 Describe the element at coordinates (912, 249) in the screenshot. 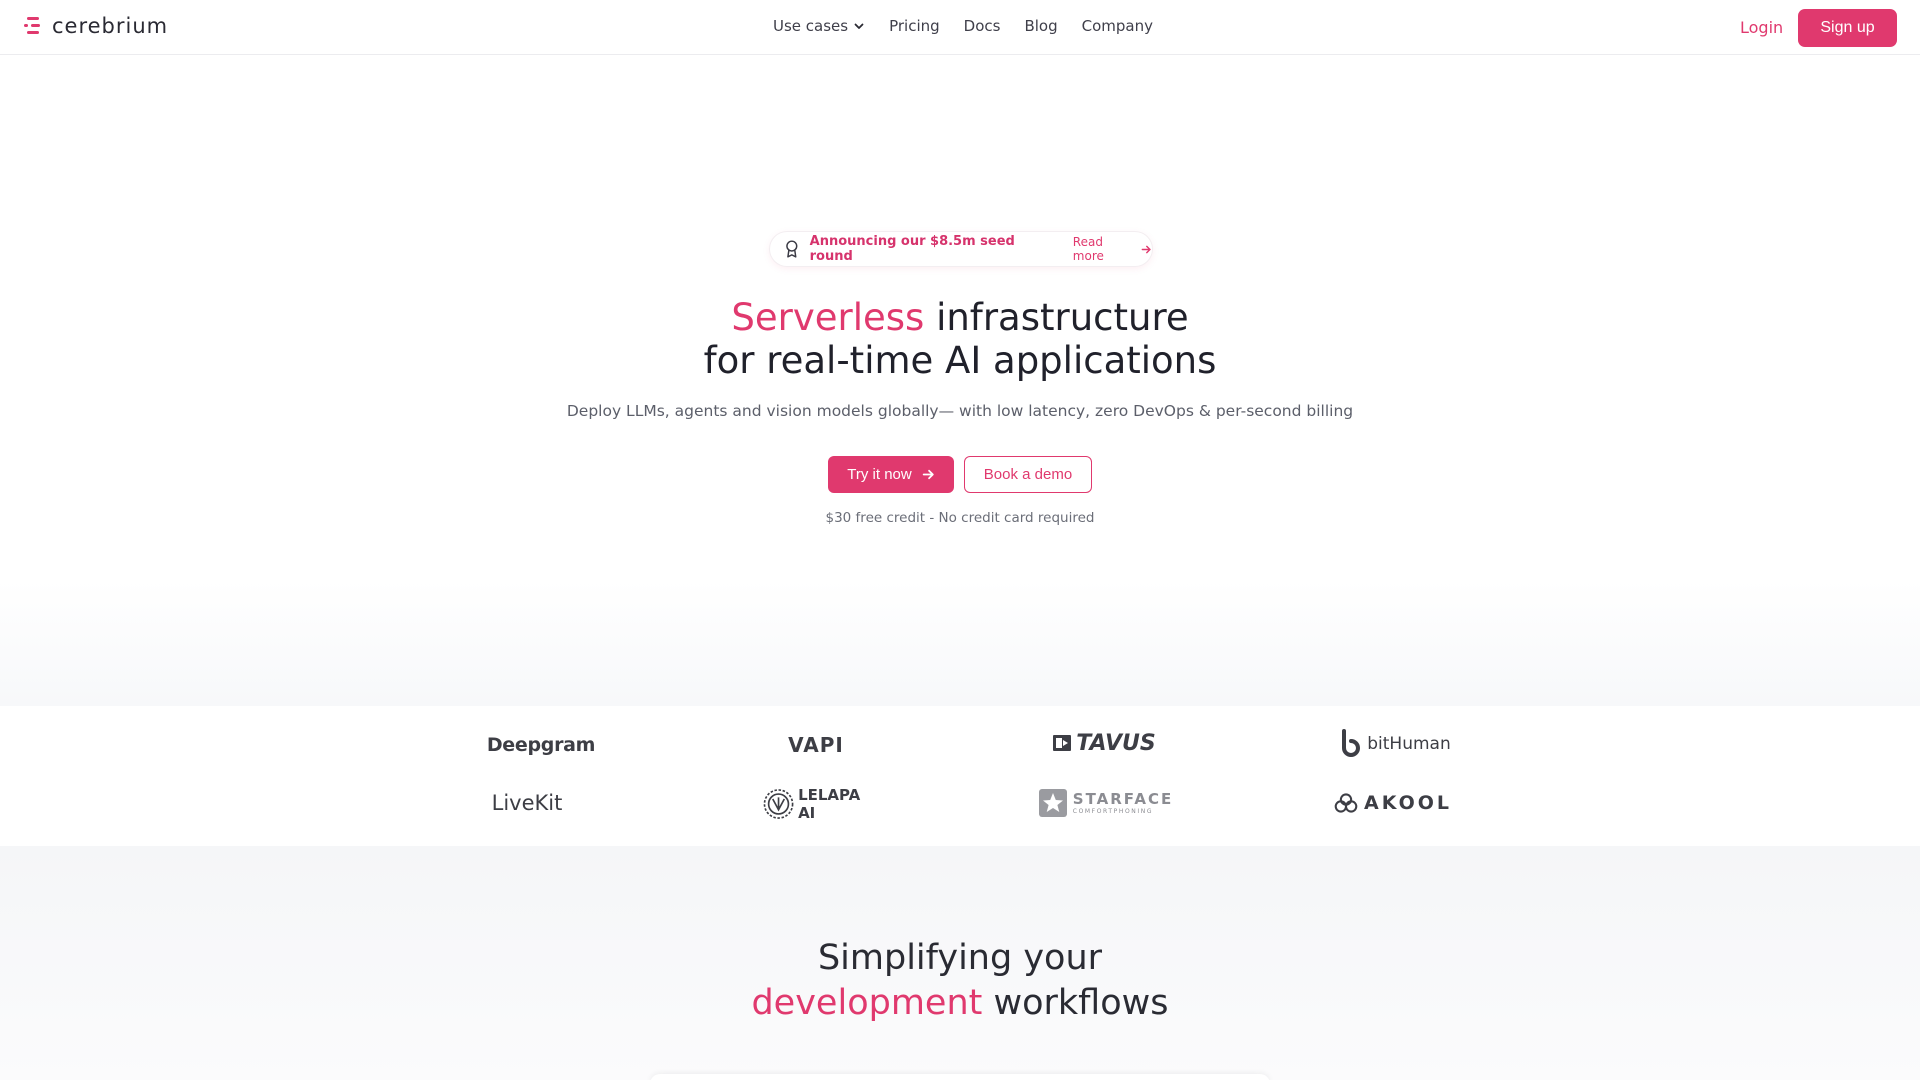

I see `announcement-text: Announcing our $8.5m seed round` at that location.